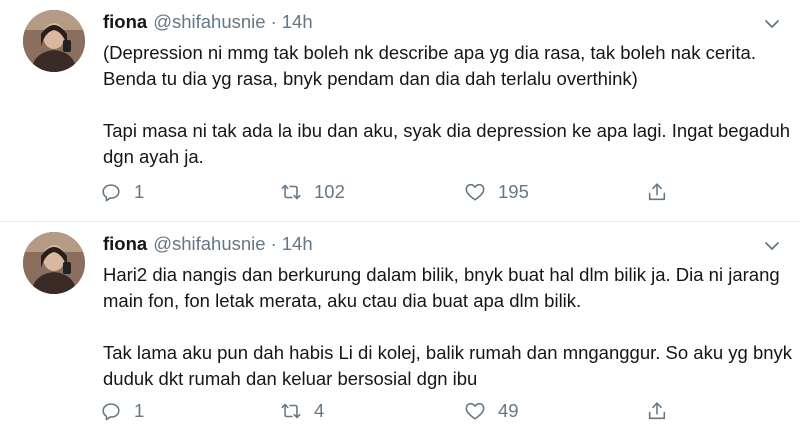  What do you see at coordinates (312, 192) in the screenshot?
I see `retweet-button: 102` at bounding box center [312, 192].